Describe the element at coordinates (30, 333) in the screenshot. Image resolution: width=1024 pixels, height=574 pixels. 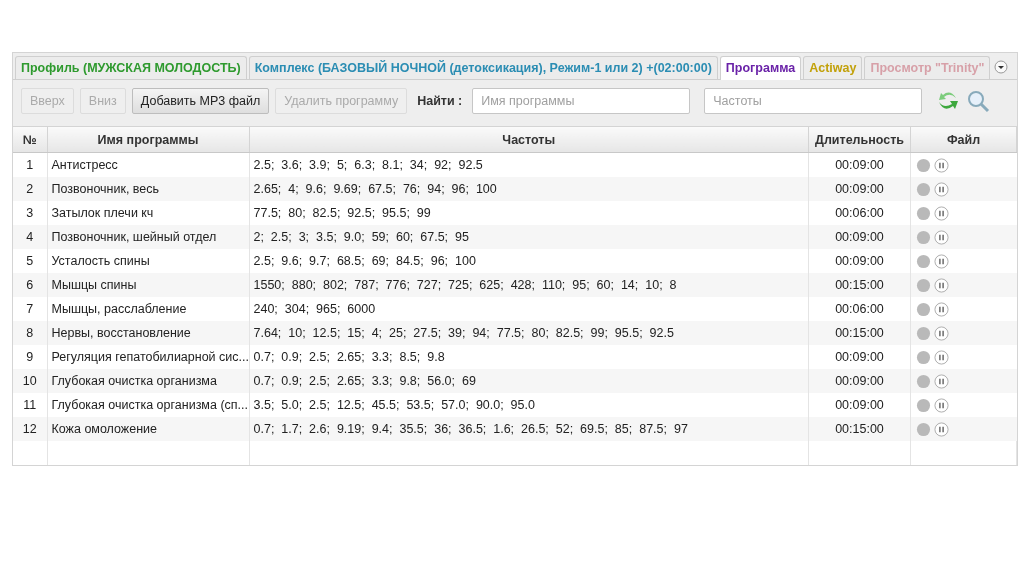
I see `table-cell: 8` at that location.